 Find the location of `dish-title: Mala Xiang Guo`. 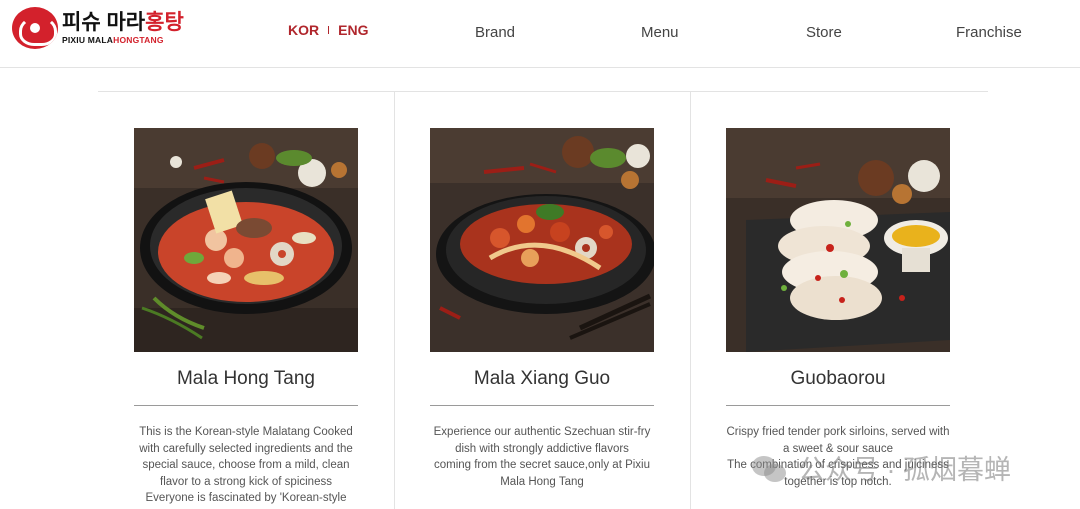

dish-title: Mala Xiang Guo is located at coordinates (542, 378).